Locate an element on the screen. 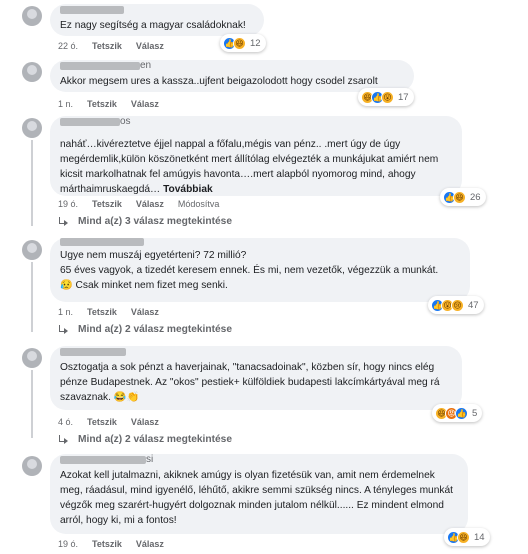 Image resolution: width=528 pixels, height=554 pixels. sad-reaction-icon: 😢 is located at coordinates (457, 305).